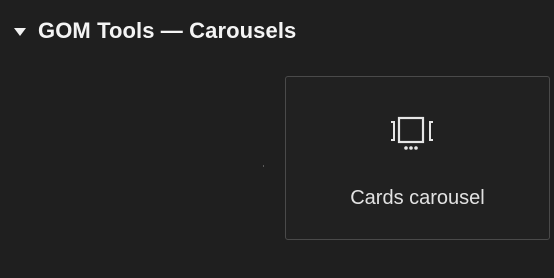  Describe the element at coordinates (417, 198) in the screenshot. I see `widget-label: Cards carousel` at that location.